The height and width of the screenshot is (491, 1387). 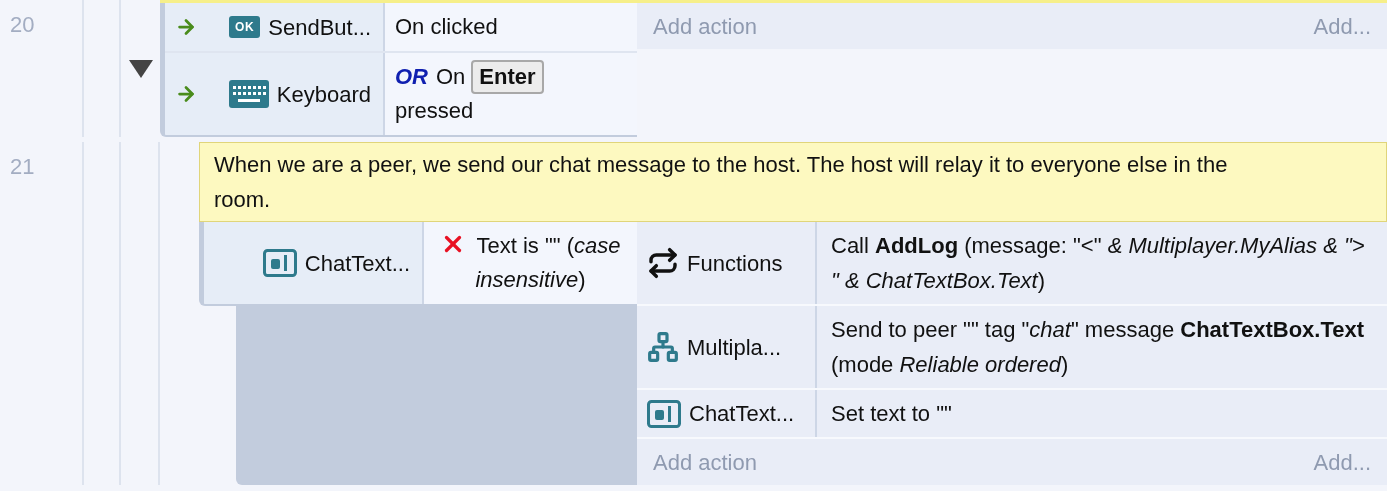 I want to click on action-text: Call AddLog (message: "<" & Multiplayer.MyAlias & "> " & ChatTextBox.Text), so click(x=1102, y=263).